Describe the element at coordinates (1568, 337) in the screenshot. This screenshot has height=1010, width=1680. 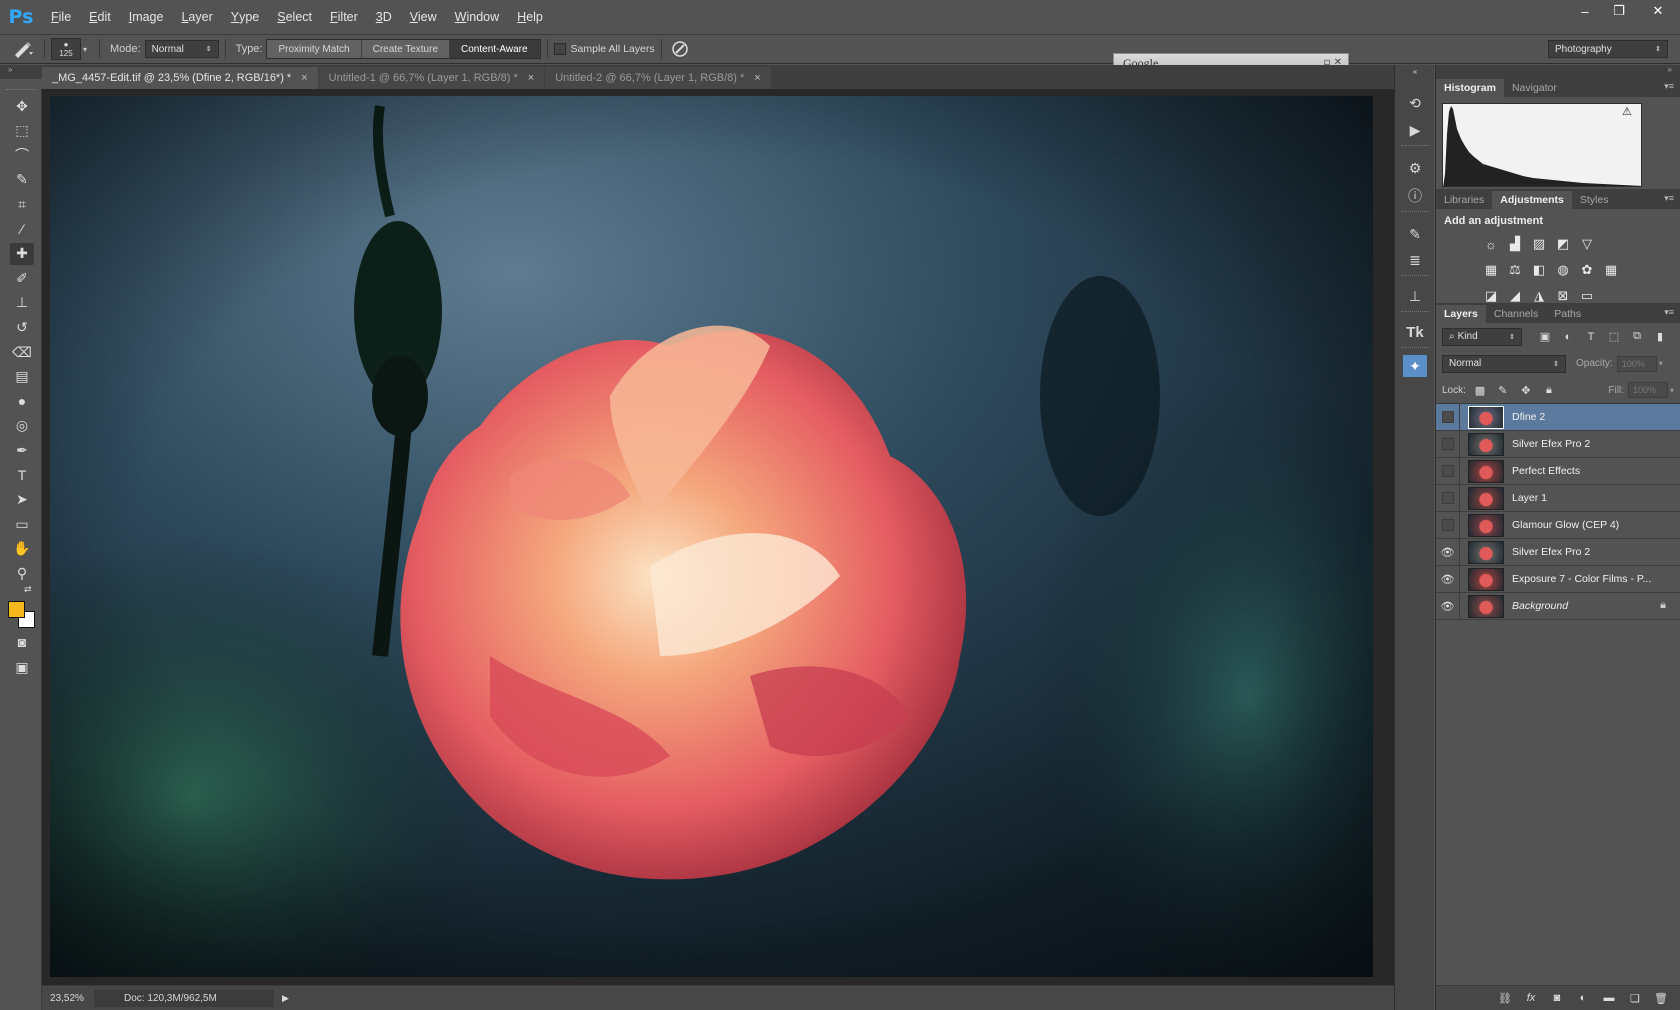
I see `adjustment-filter-icon: ◐` at that location.